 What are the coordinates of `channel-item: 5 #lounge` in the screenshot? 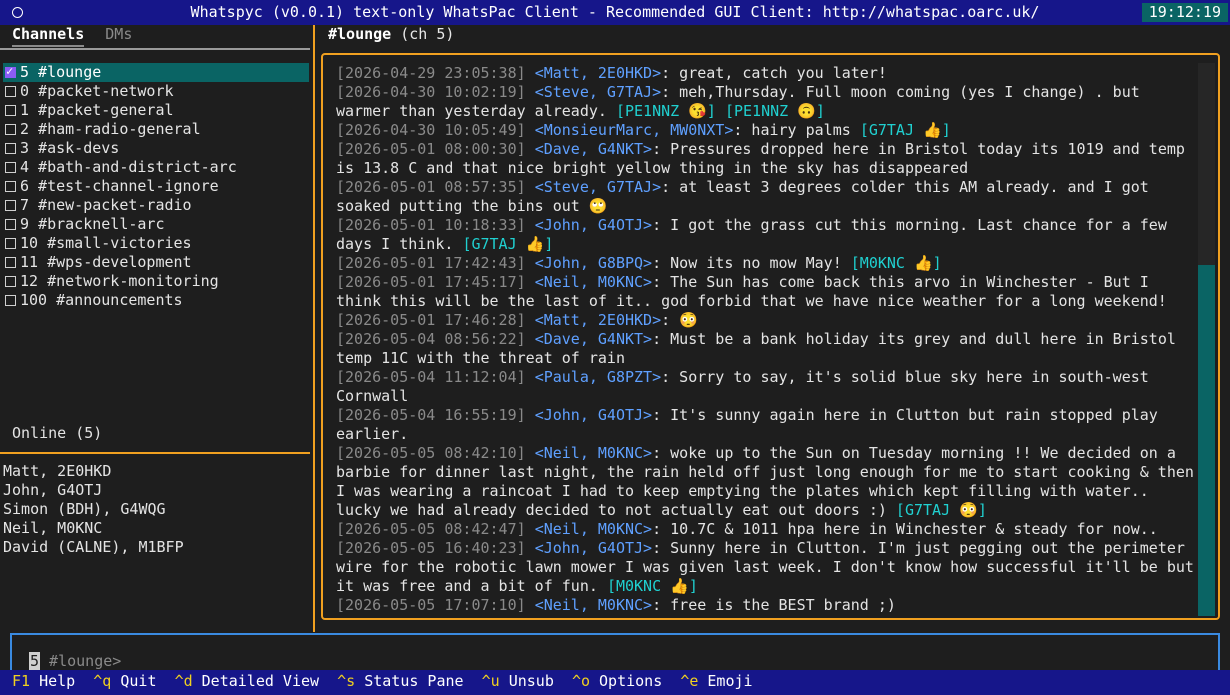 It's located at (156, 72).